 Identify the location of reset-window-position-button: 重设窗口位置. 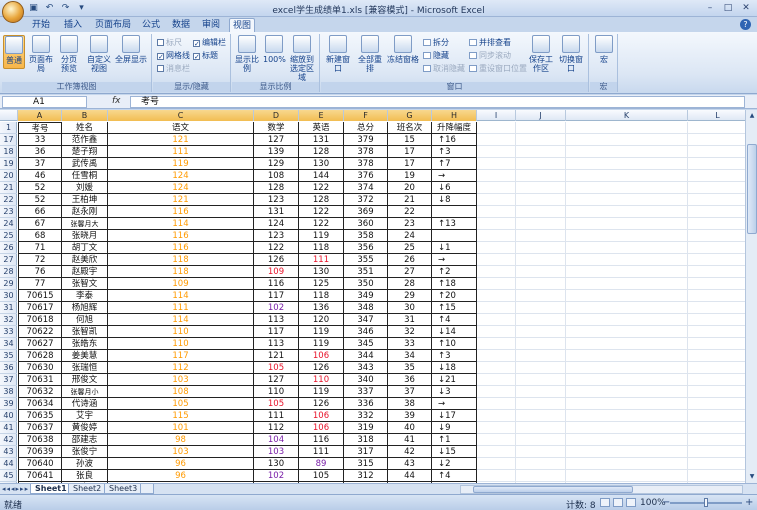
(498, 69).